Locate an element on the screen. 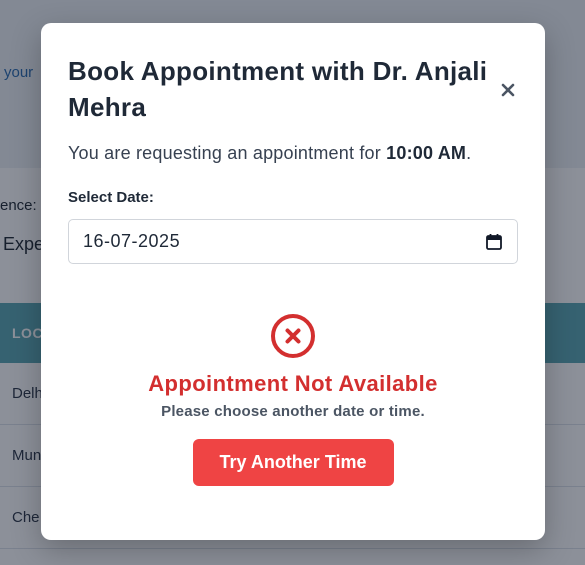 The height and width of the screenshot is (565, 585). close-button is located at coordinates (508, 90).